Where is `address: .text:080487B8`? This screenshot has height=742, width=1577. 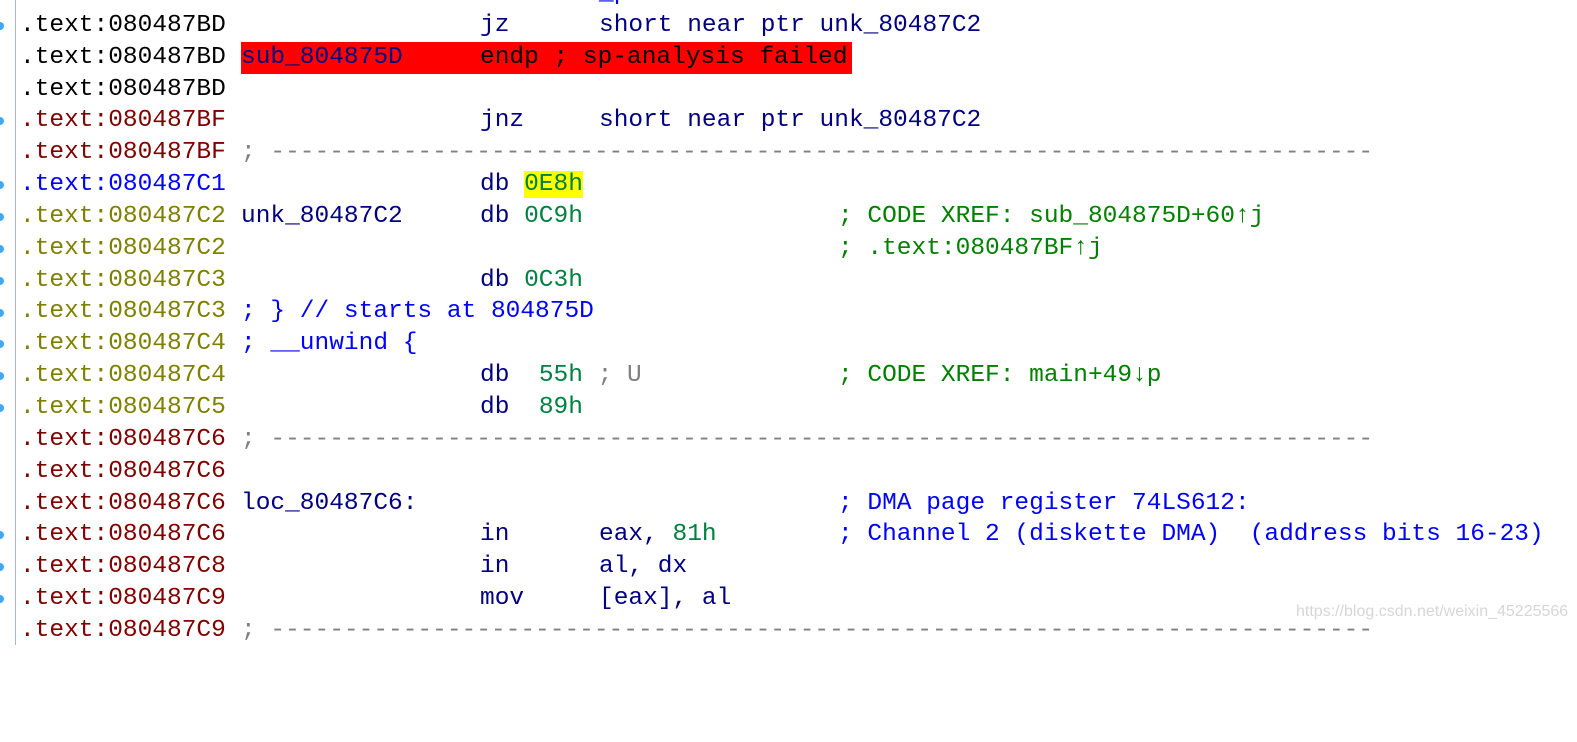
address: .text:080487B8 is located at coordinates (123, 5).